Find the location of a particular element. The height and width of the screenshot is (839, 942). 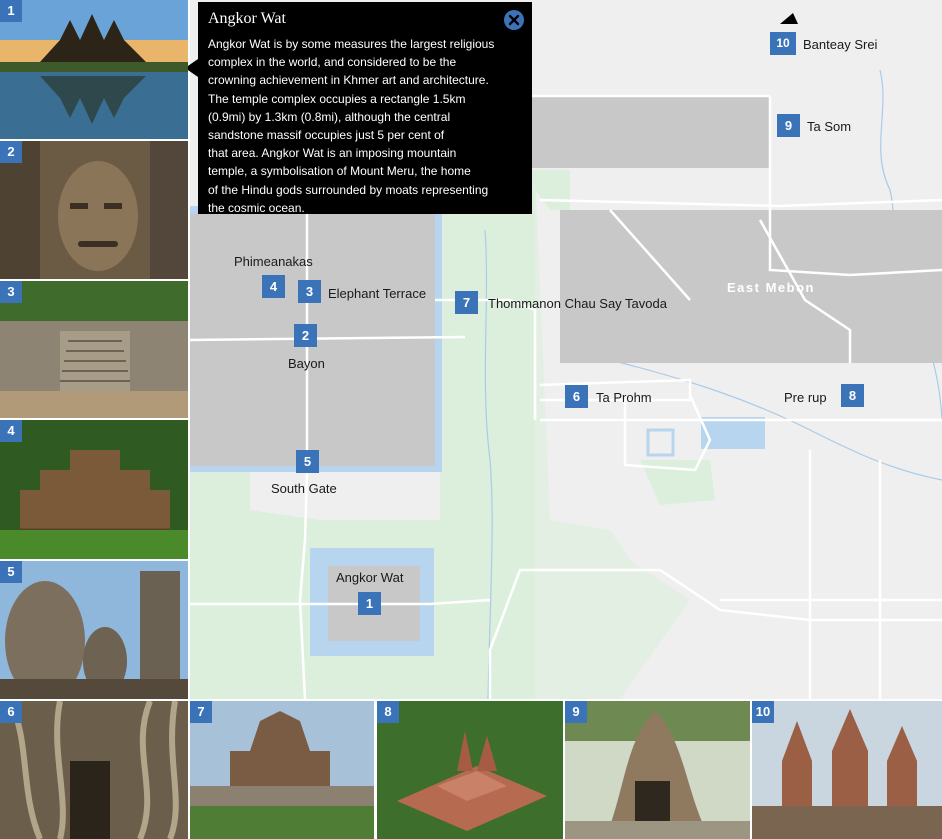

thumbnail-number: 4 is located at coordinates (11, 431).